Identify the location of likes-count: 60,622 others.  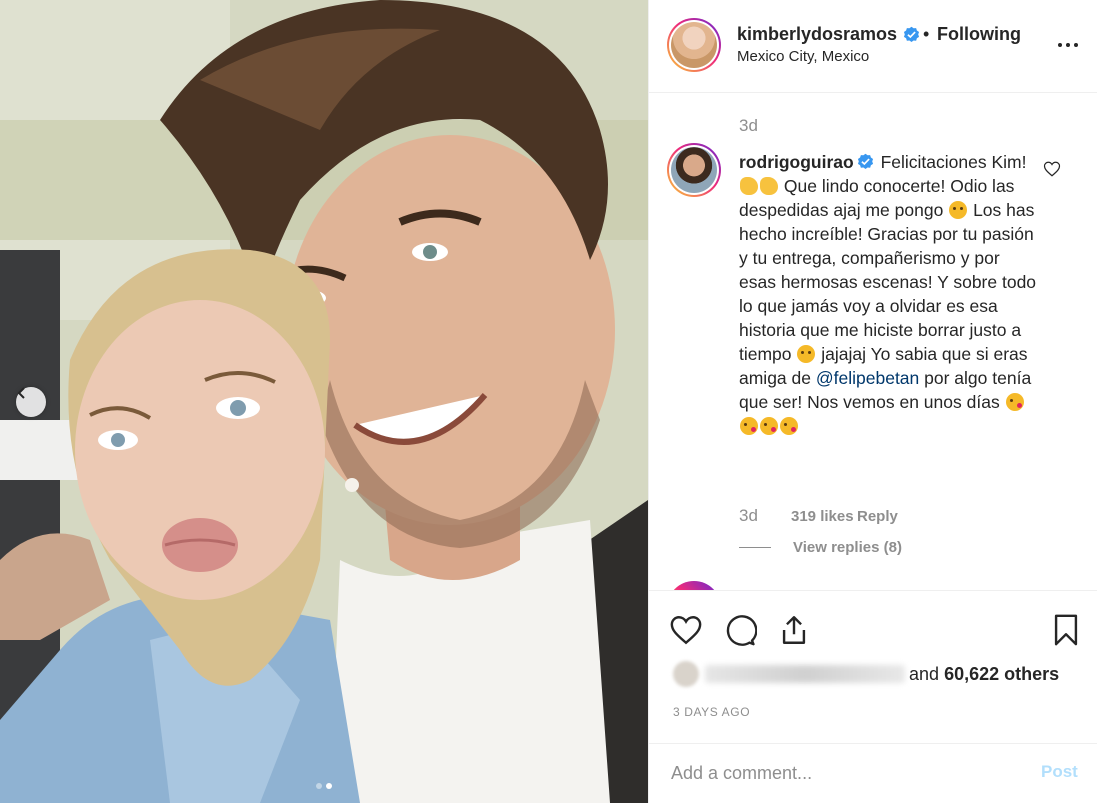
(1001, 674).